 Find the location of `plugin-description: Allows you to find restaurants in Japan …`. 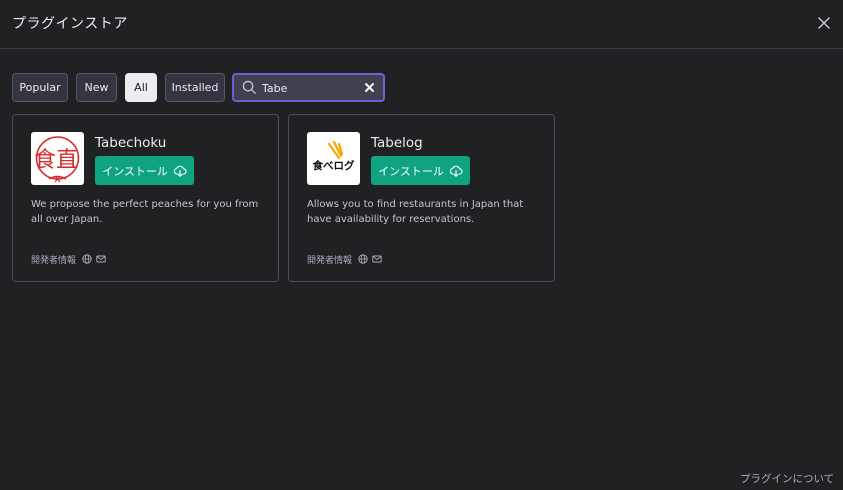

plugin-description: Allows you to find restaurants in Japan … is located at coordinates (415, 212).